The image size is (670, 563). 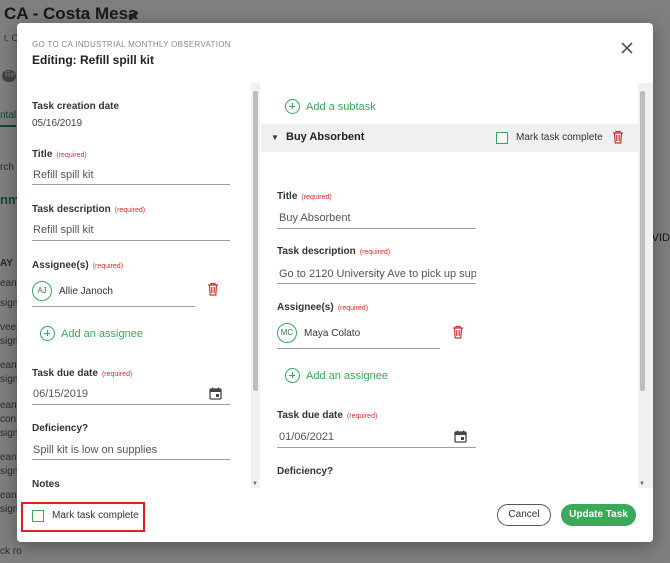 I want to click on modal-kicker: GO TO CA INDUSTRIAL MONTHLY OBSERVATION, so click(x=131, y=44).